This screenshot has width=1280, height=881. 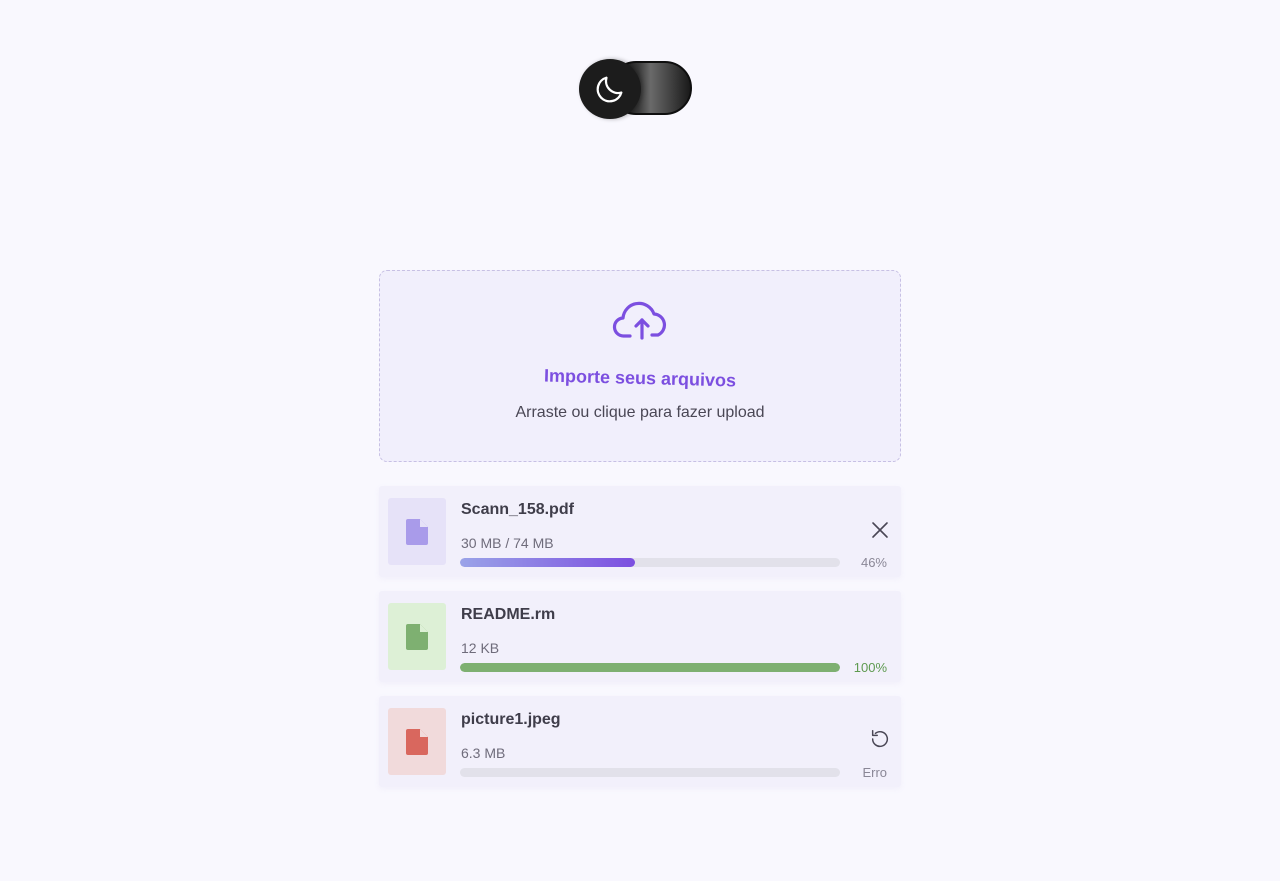 I want to click on retry-icon, so click(x=879, y=739).